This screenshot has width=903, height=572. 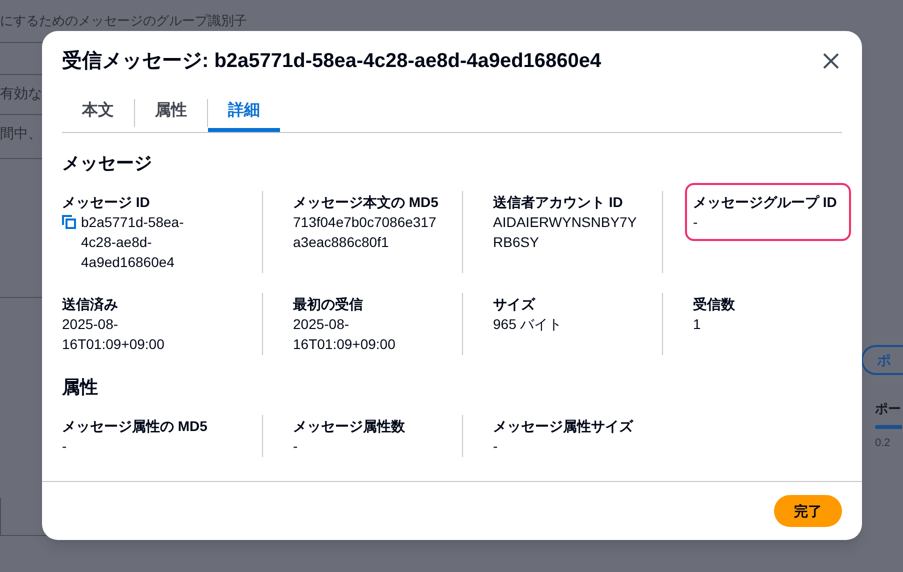 I want to click on field-value: 965 バイト, so click(x=527, y=324).